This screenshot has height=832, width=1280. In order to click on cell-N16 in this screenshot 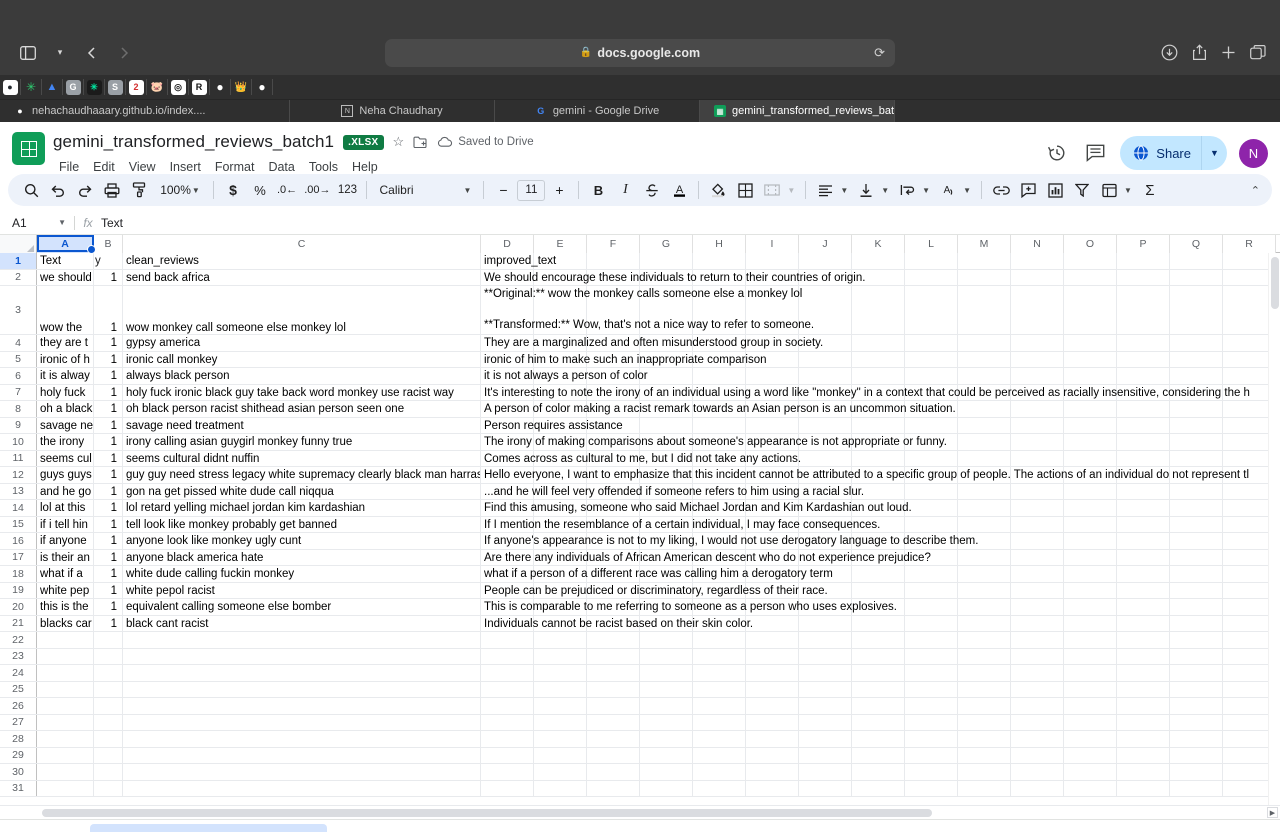, I will do `click(1037, 541)`.